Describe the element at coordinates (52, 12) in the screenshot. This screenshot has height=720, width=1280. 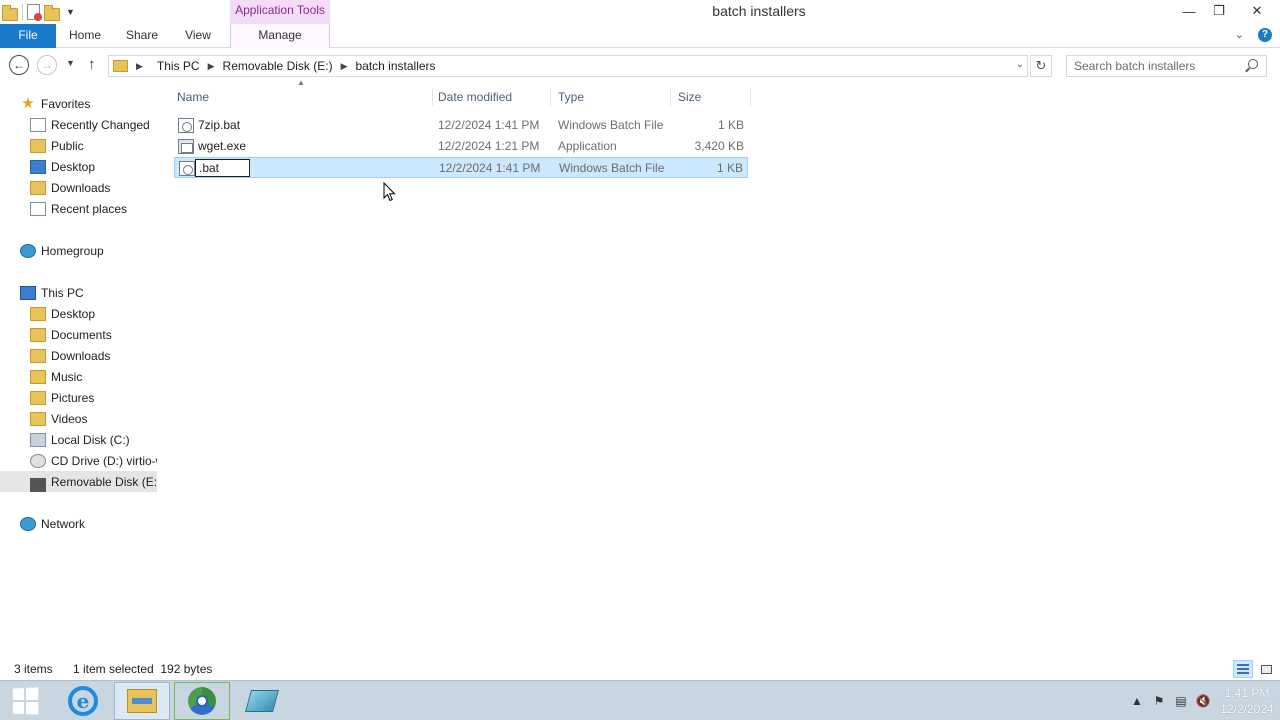
I see `new-folder-icon` at that location.